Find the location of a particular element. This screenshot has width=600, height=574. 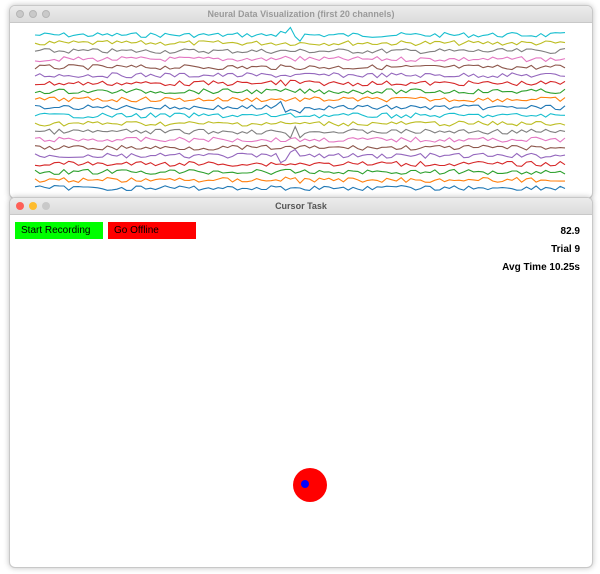

cursor-dot is located at coordinates (305, 484).